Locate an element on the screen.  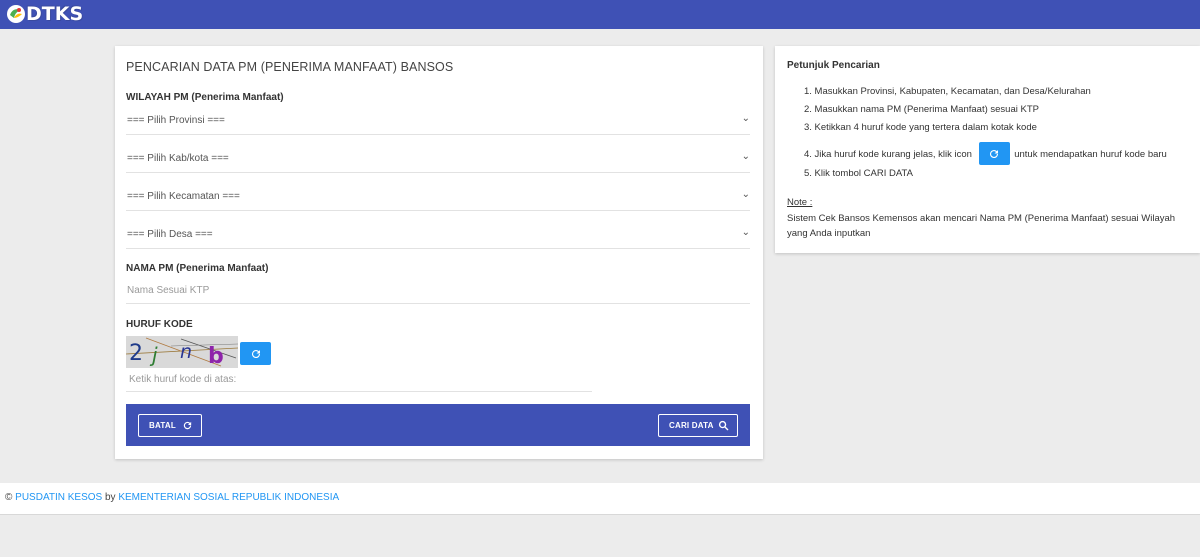
nama-pm-label: NAMA PM (Penerima Manfaat) is located at coordinates (197, 268).